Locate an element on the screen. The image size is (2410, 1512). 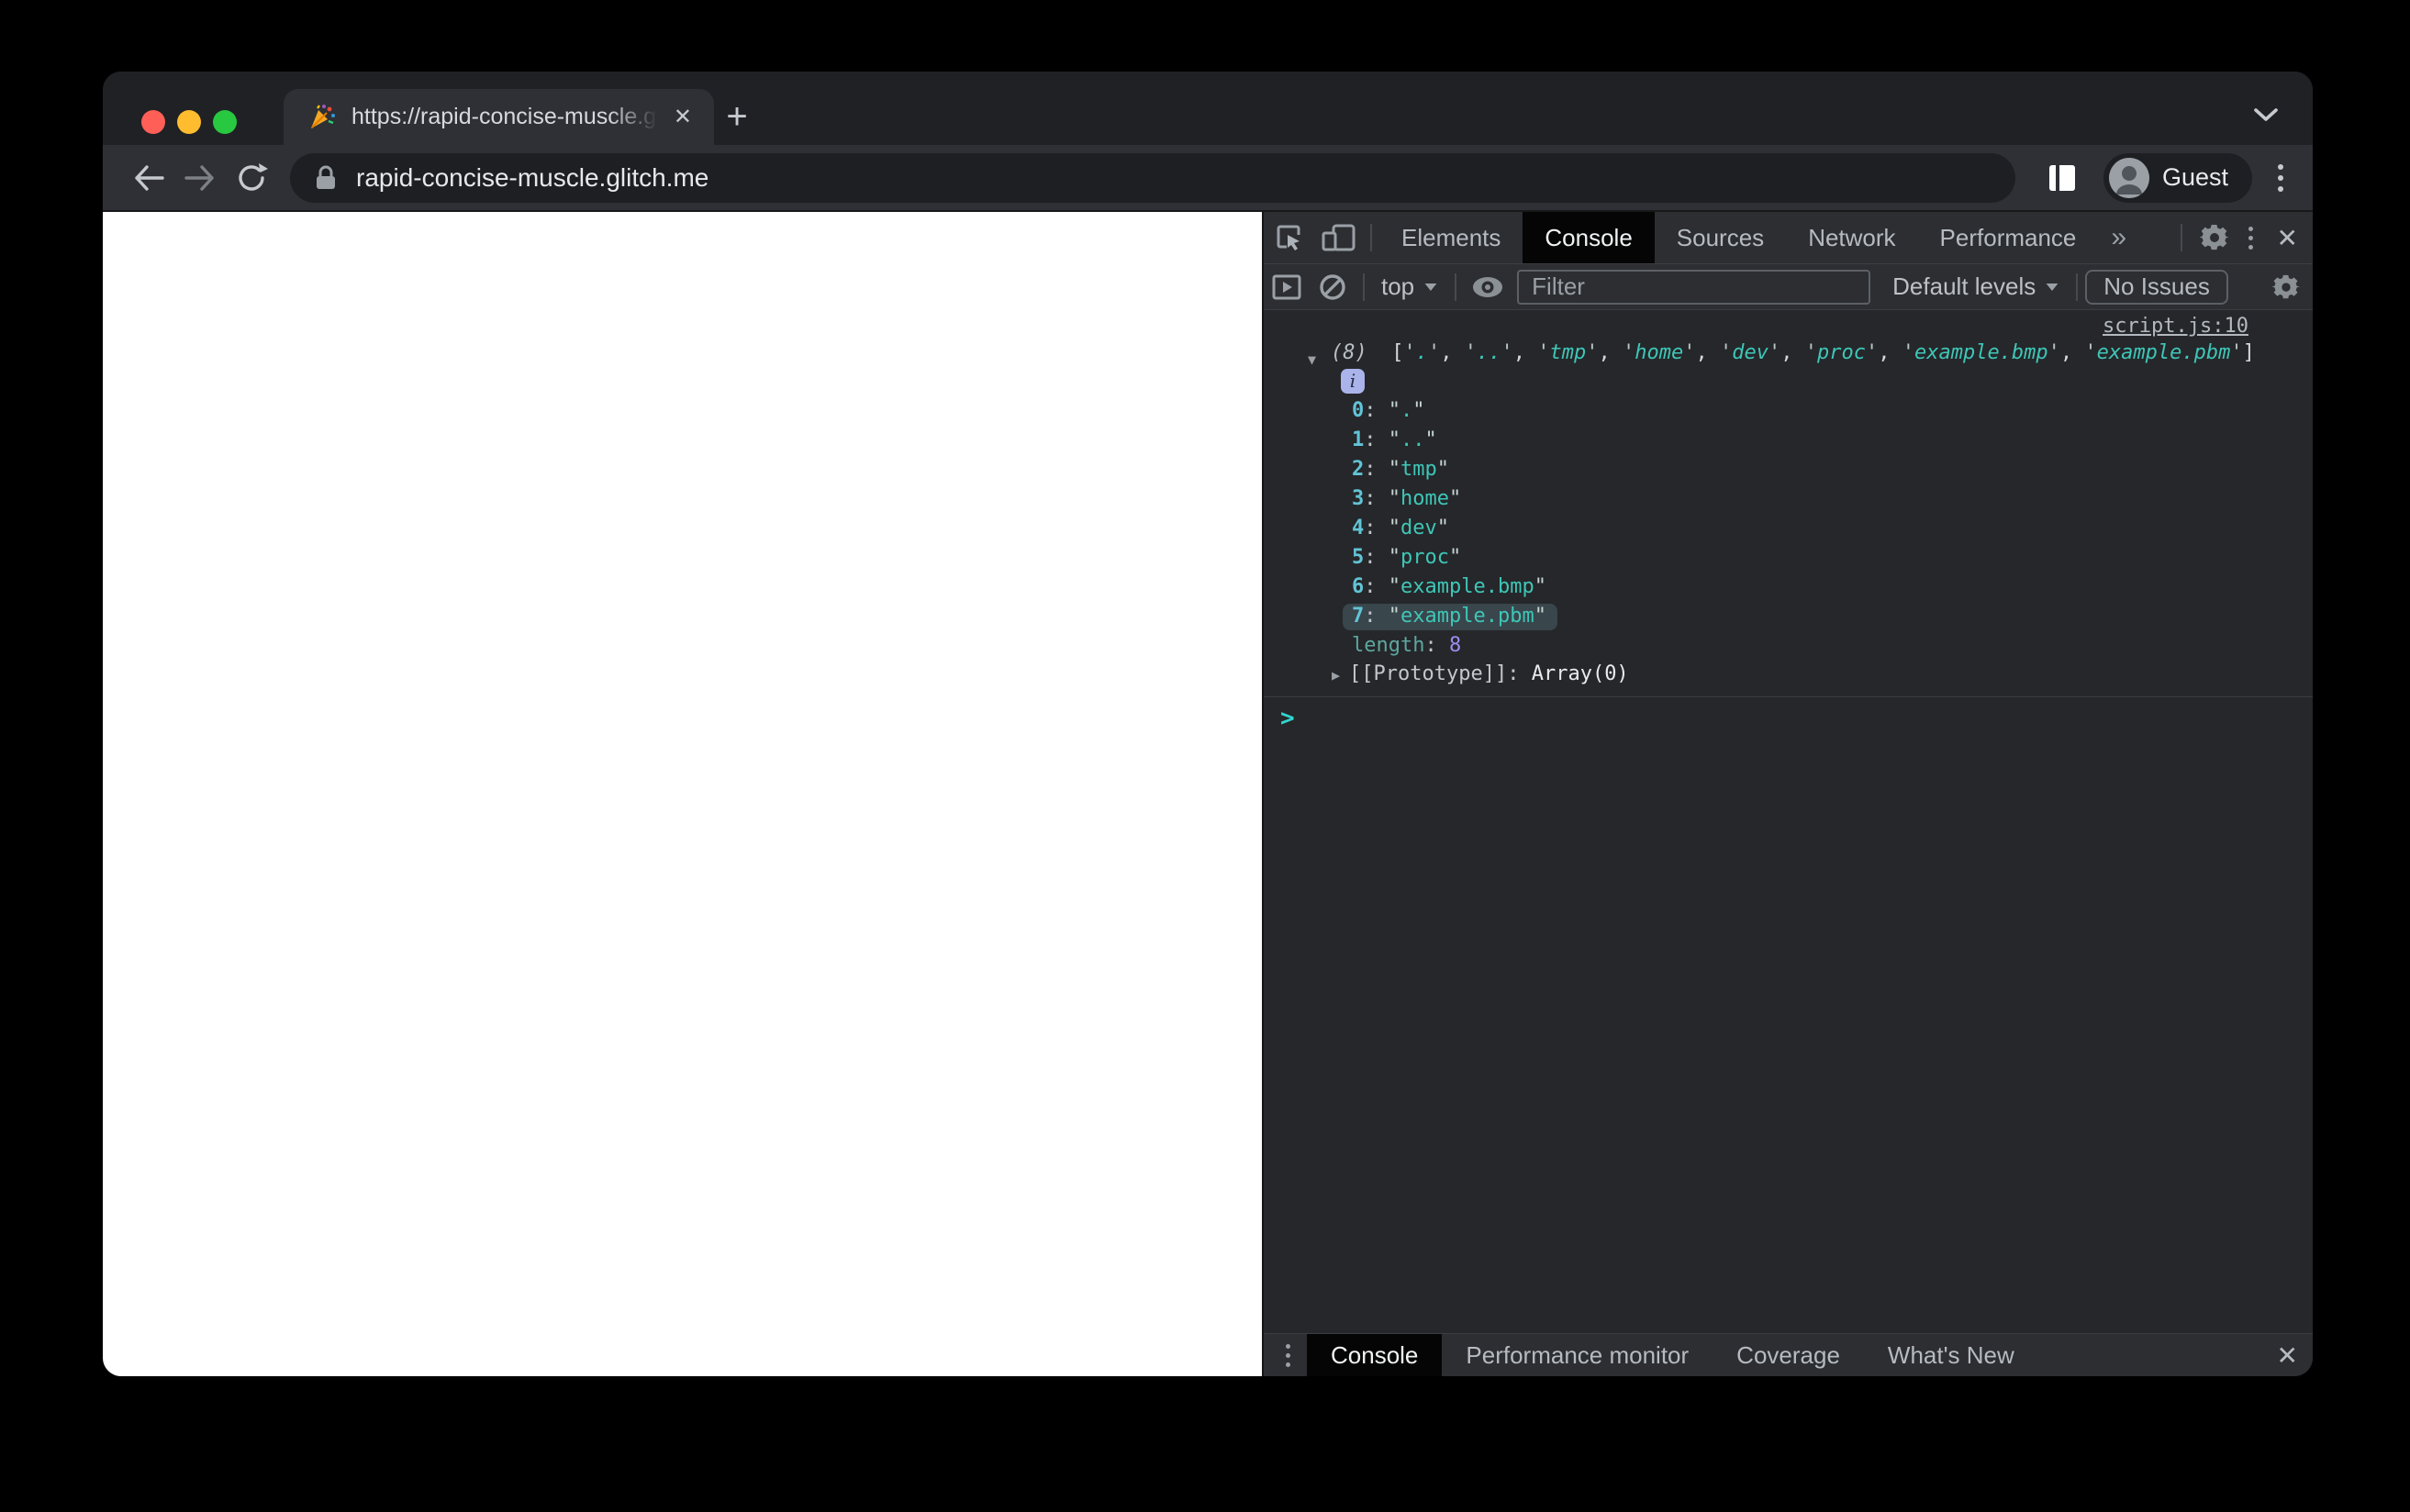
settings-gear-icon is located at coordinates (2214, 238).